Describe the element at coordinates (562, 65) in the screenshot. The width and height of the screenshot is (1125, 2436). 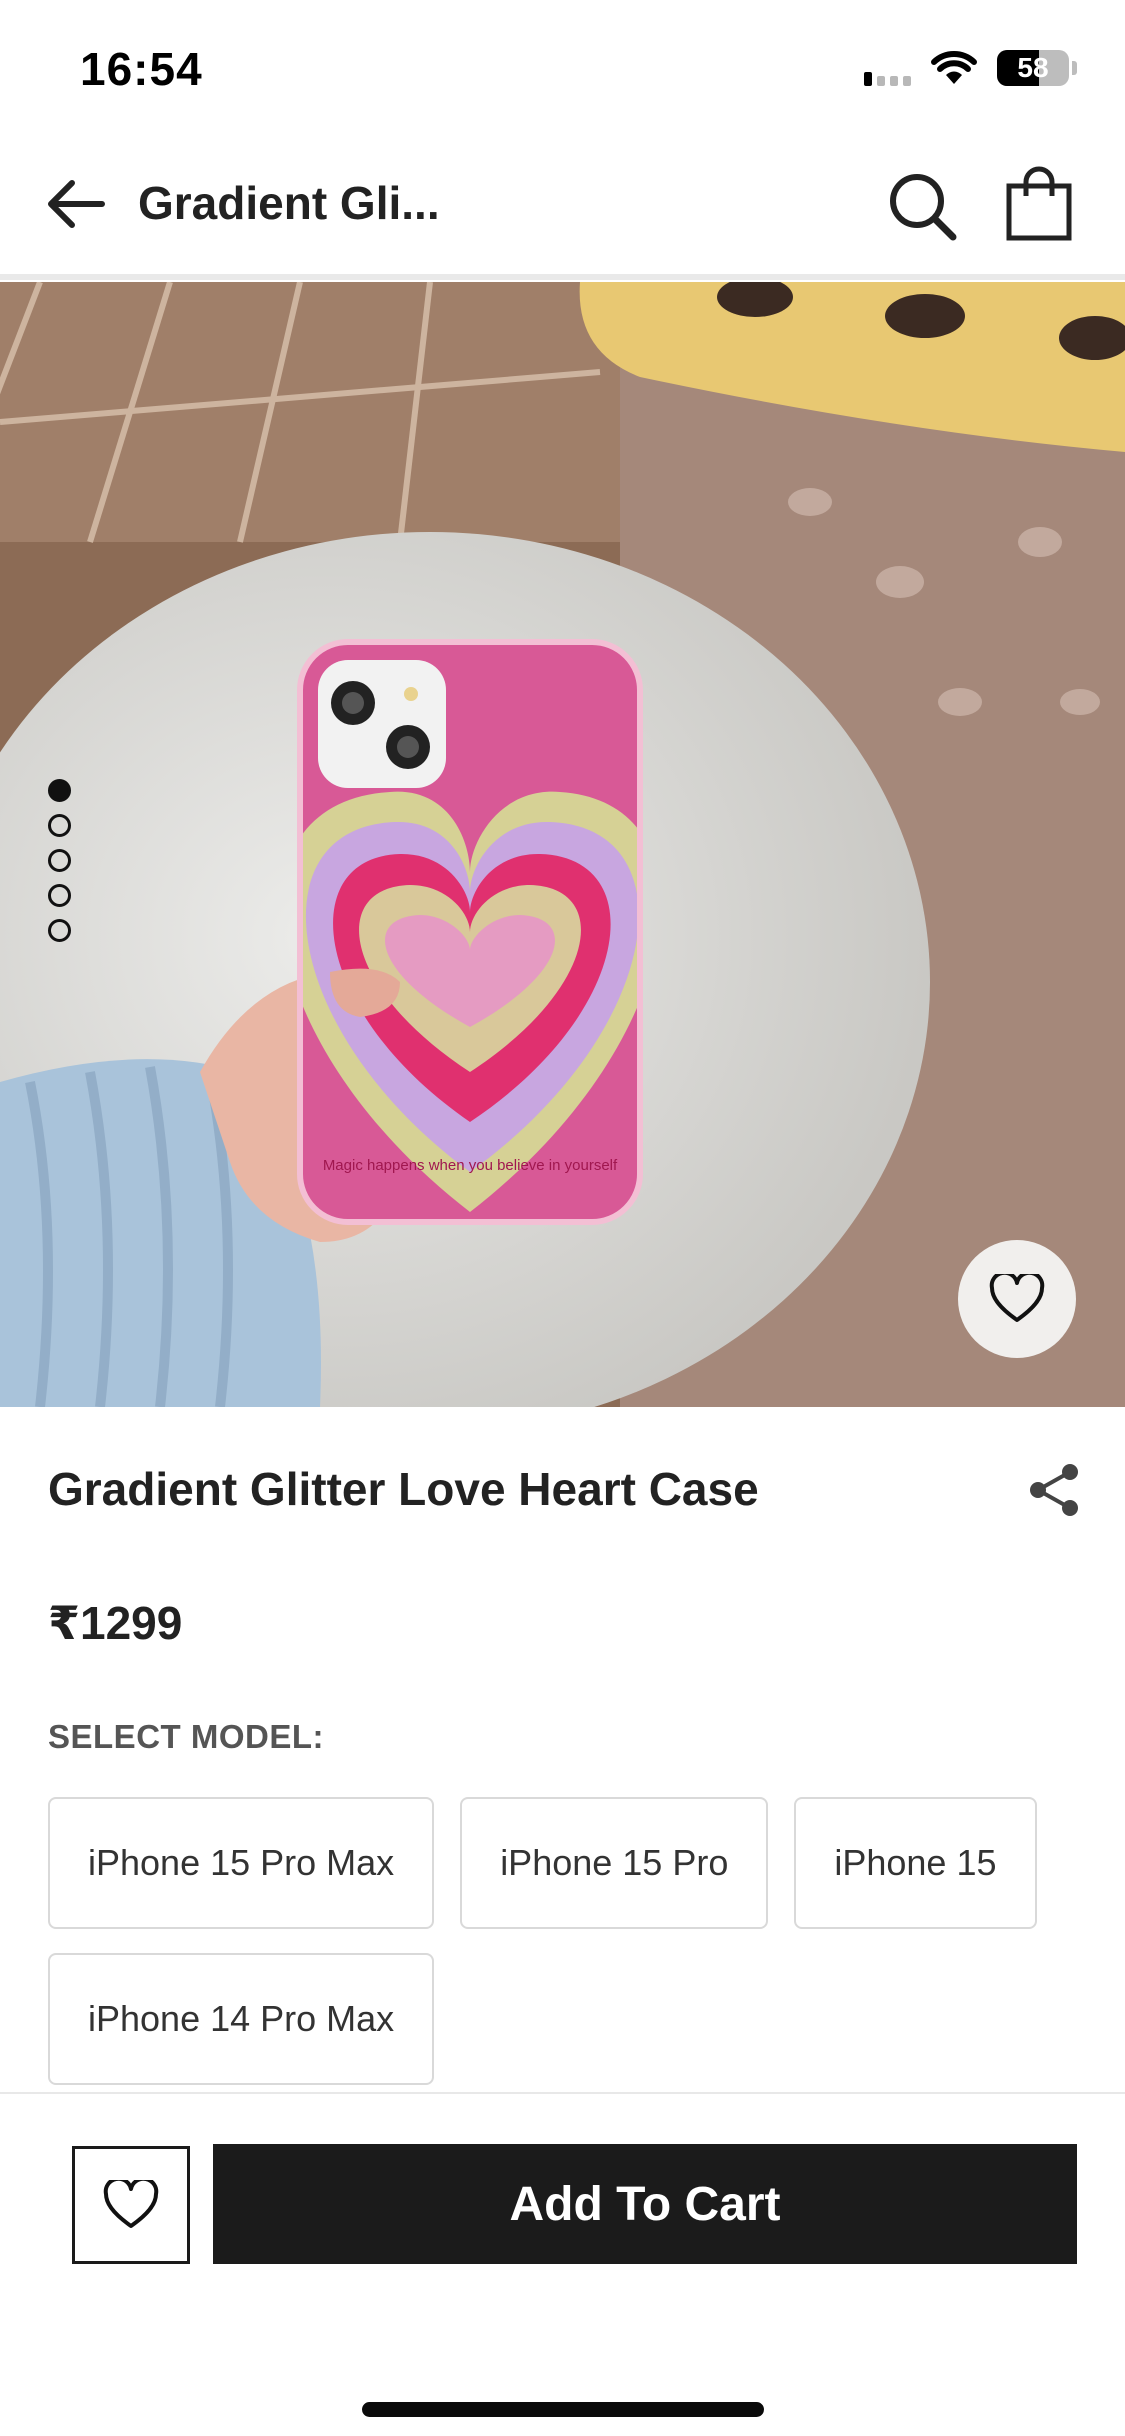
I see `status-bar: 16:54 58` at that location.